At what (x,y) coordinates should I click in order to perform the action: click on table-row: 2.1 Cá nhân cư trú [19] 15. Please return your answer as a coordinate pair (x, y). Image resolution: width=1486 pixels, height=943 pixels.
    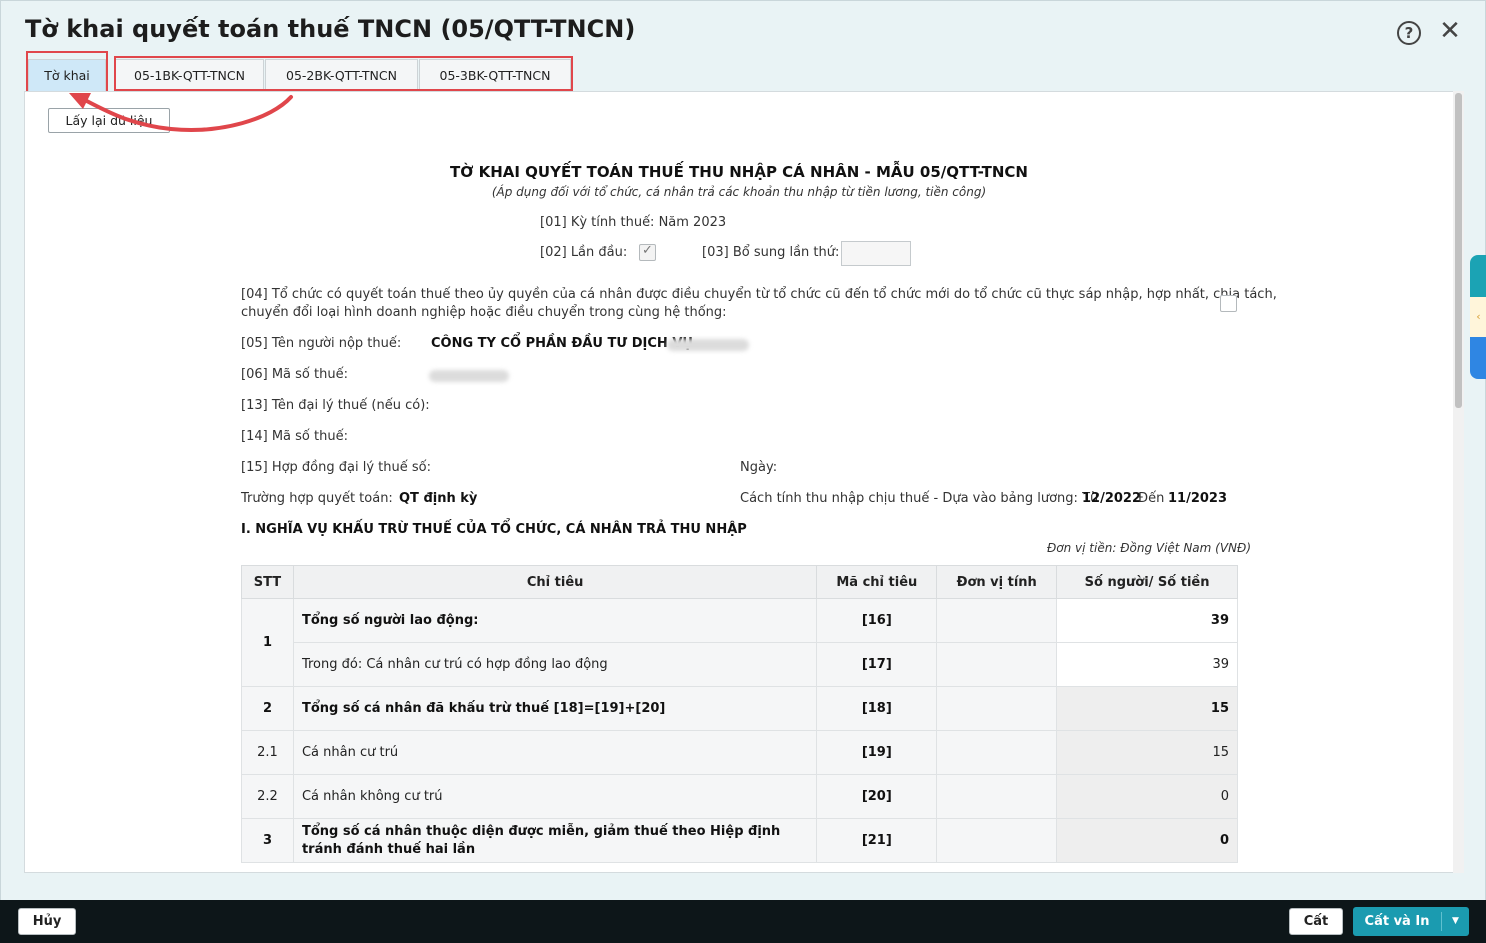
    Looking at the image, I should click on (739, 752).